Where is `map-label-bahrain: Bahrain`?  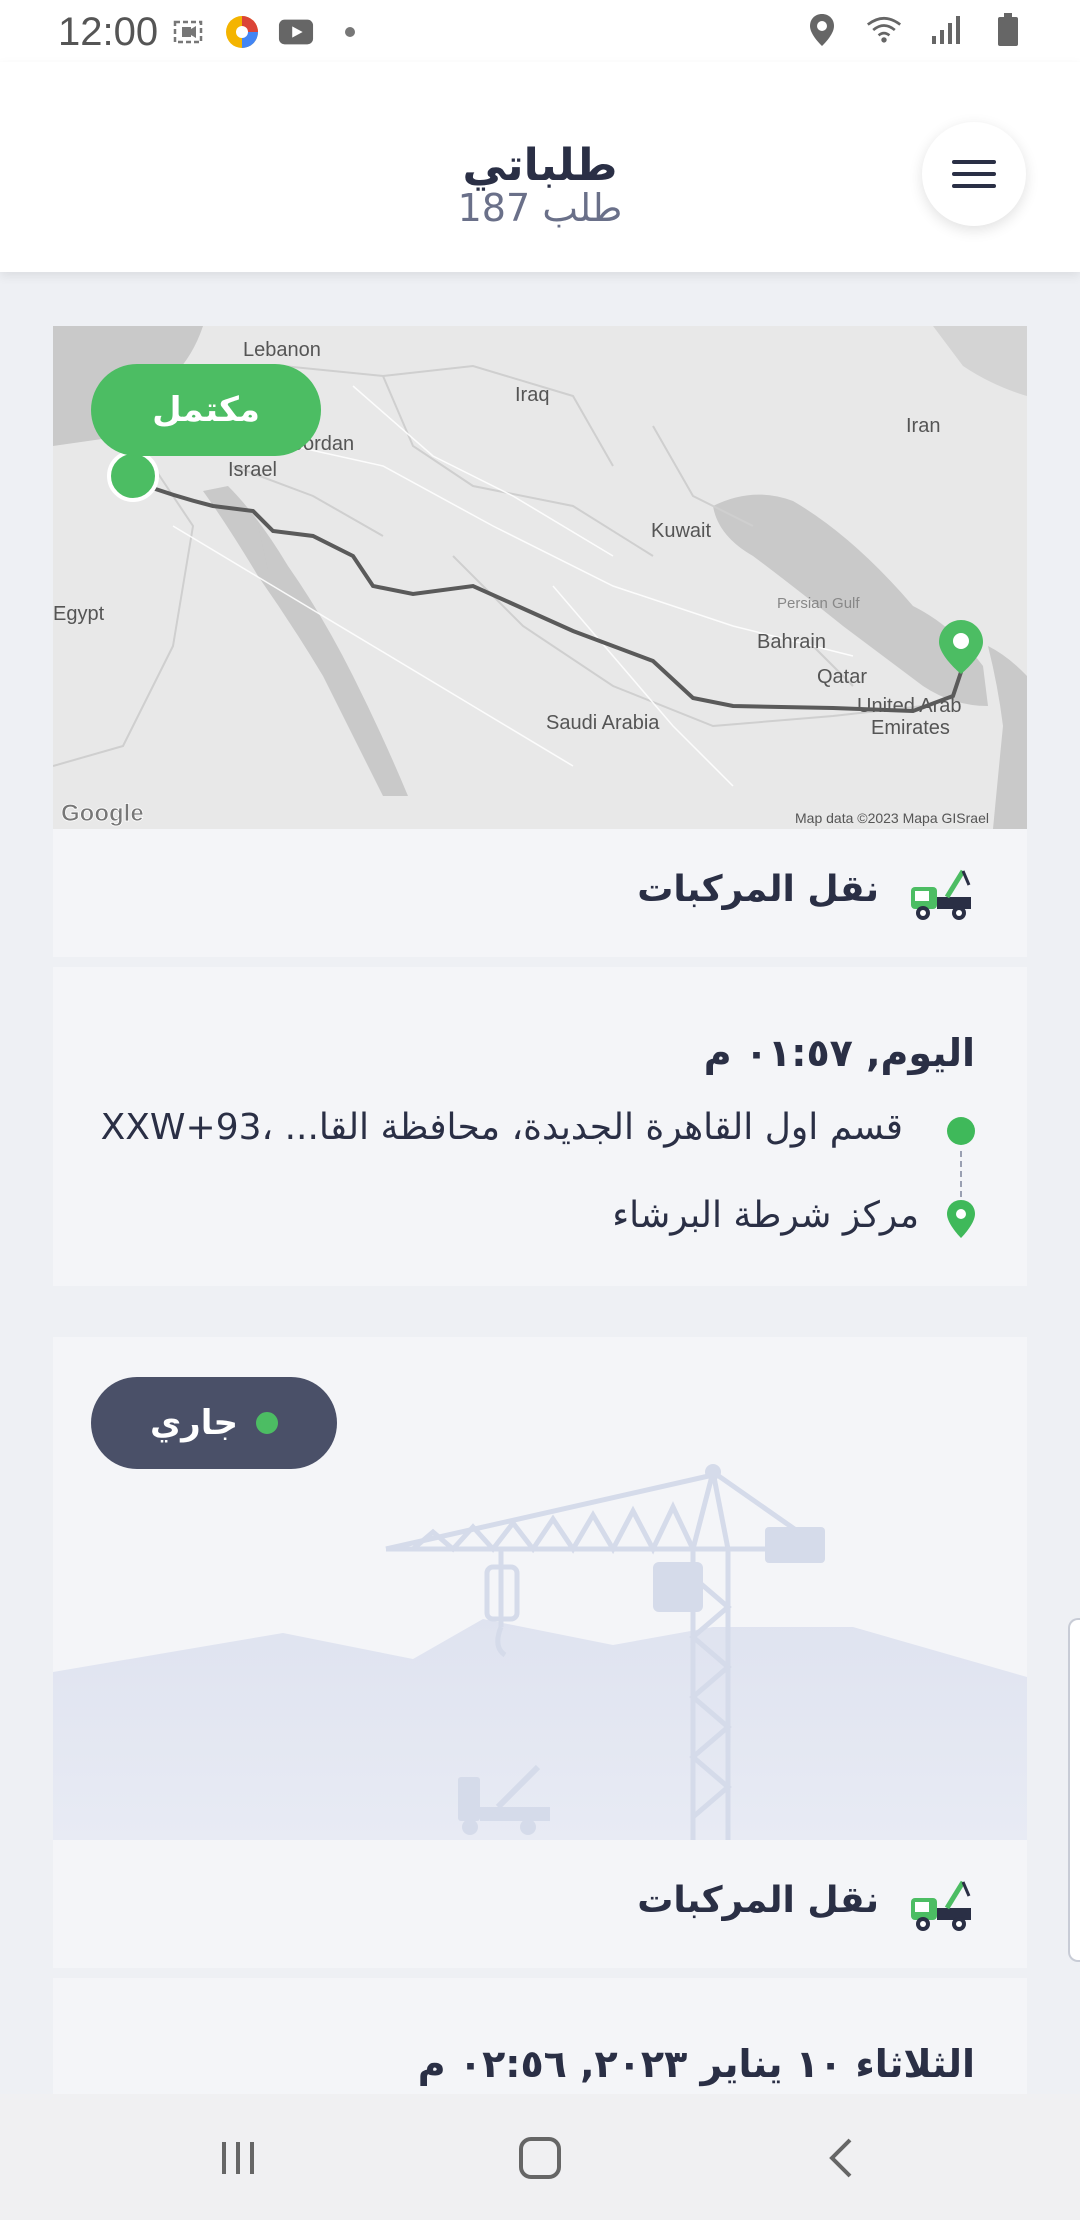
map-label-bahrain: Bahrain is located at coordinates (791, 642).